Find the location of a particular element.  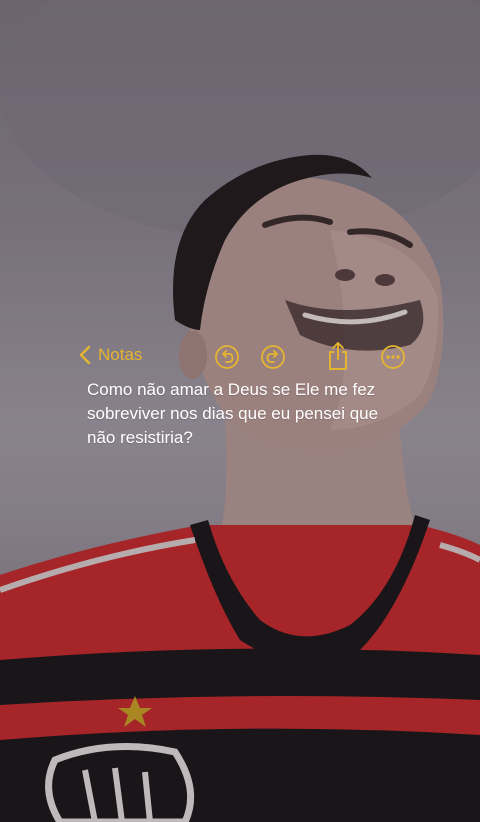

undo-button is located at coordinates (227, 357).